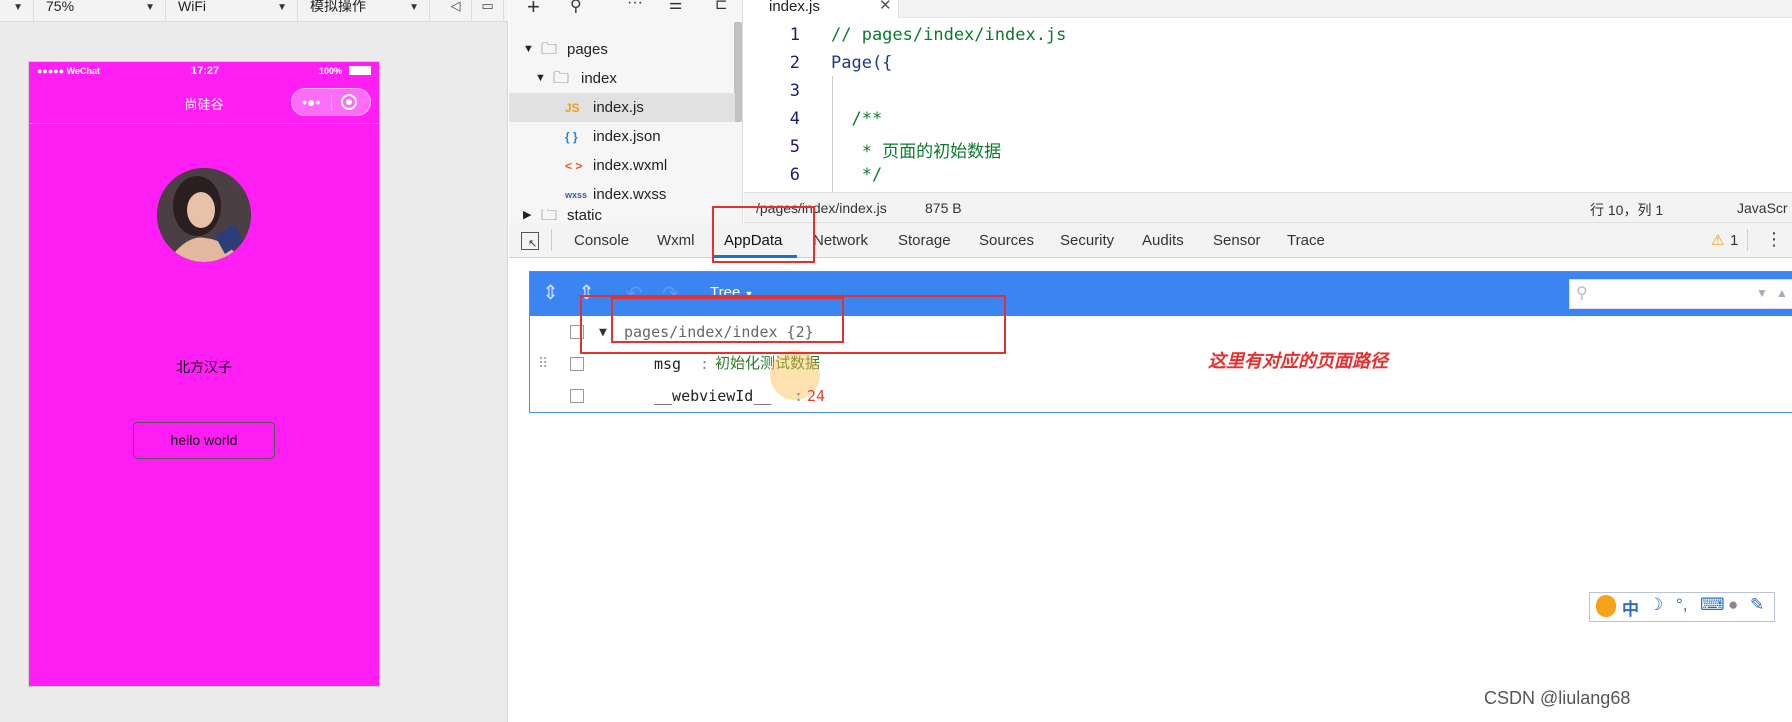 This screenshot has width=1792, height=722. Describe the element at coordinates (721, 6) in the screenshot. I see `split-icon: ⊏` at that location.